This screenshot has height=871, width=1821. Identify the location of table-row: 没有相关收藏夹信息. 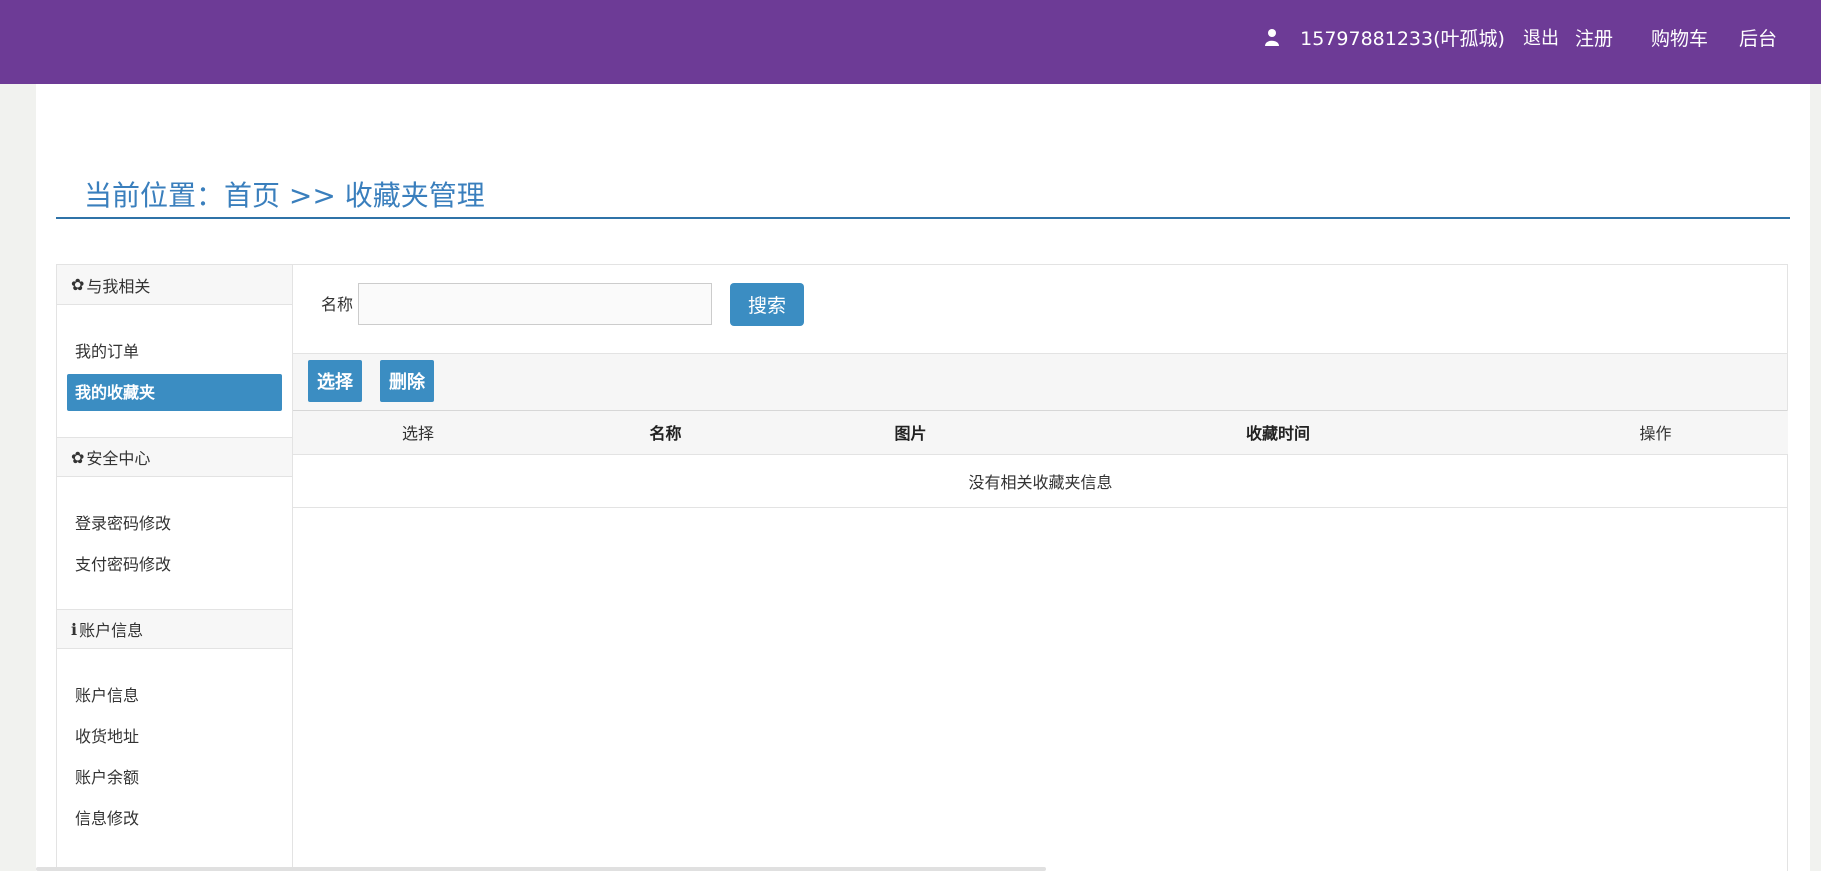
(1040, 481).